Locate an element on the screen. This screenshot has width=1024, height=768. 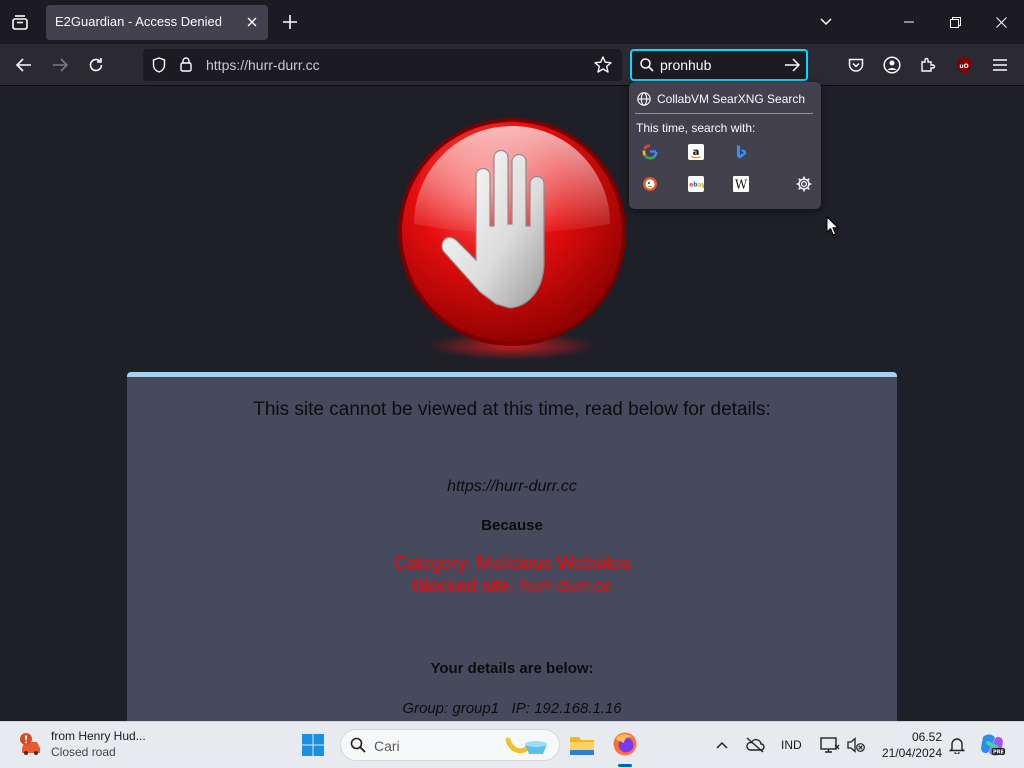
new-tab-button is located at coordinates (290, 22).